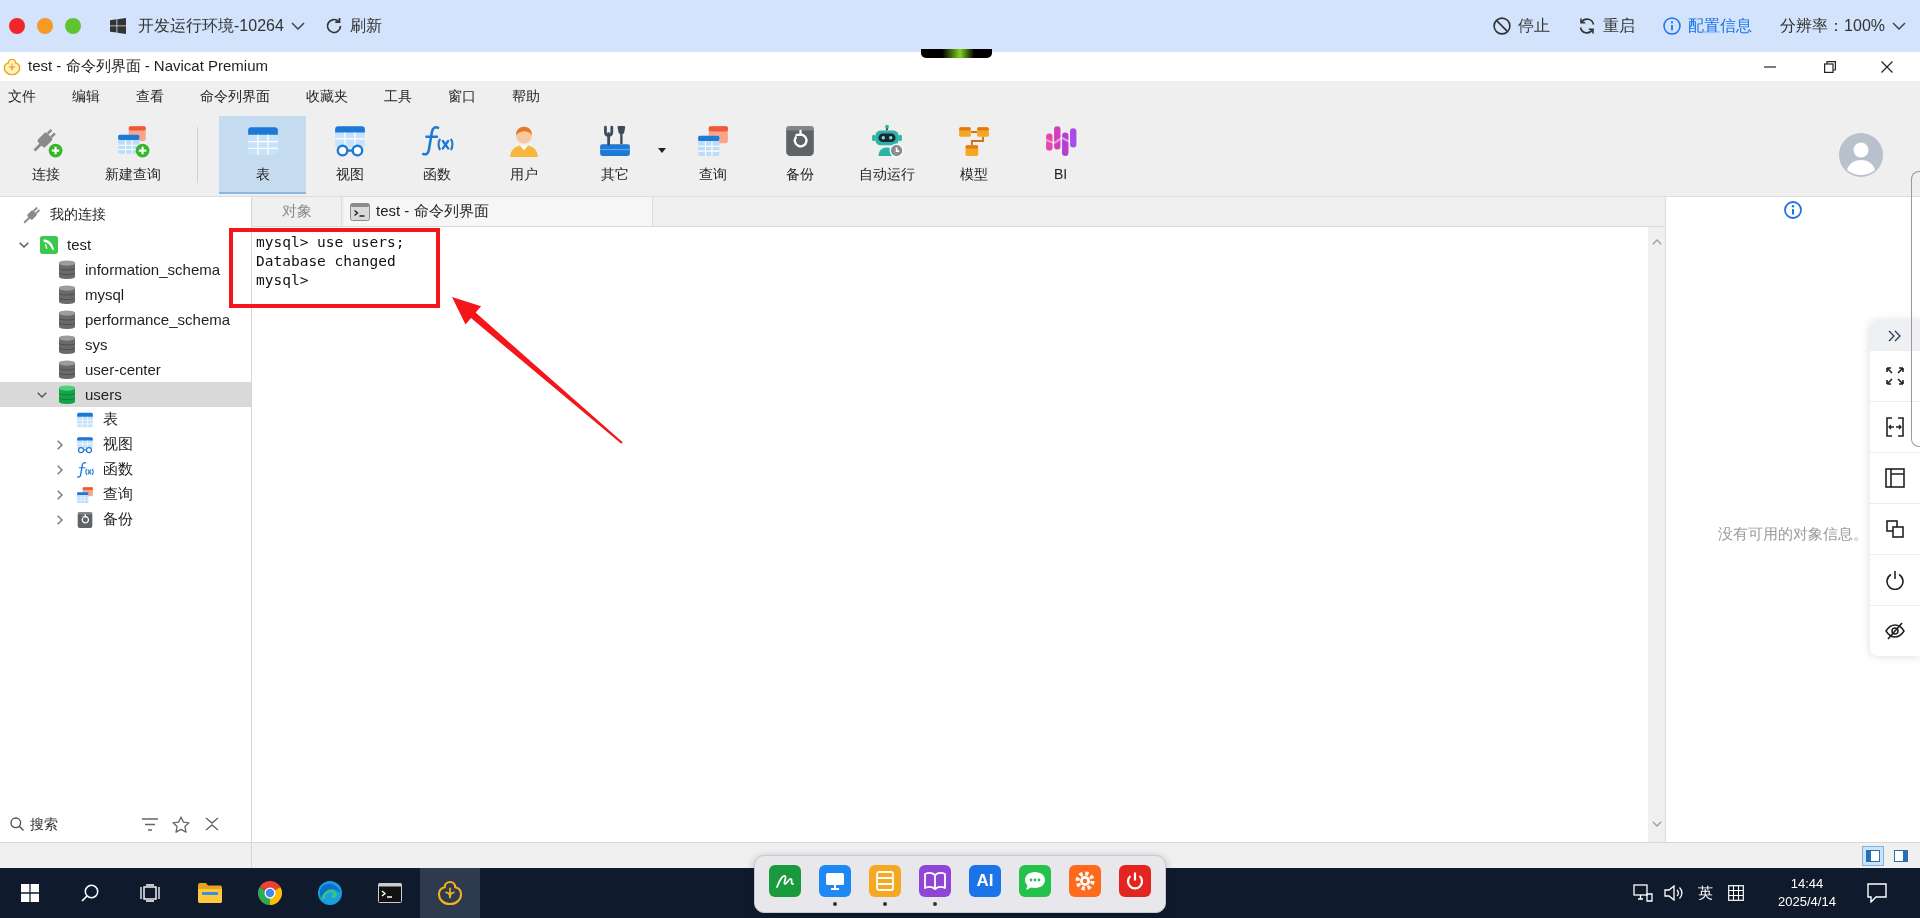  What do you see at coordinates (349, 154) in the screenshot?
I see `toolbar-button: 视图` at bounding box center [349, 154].